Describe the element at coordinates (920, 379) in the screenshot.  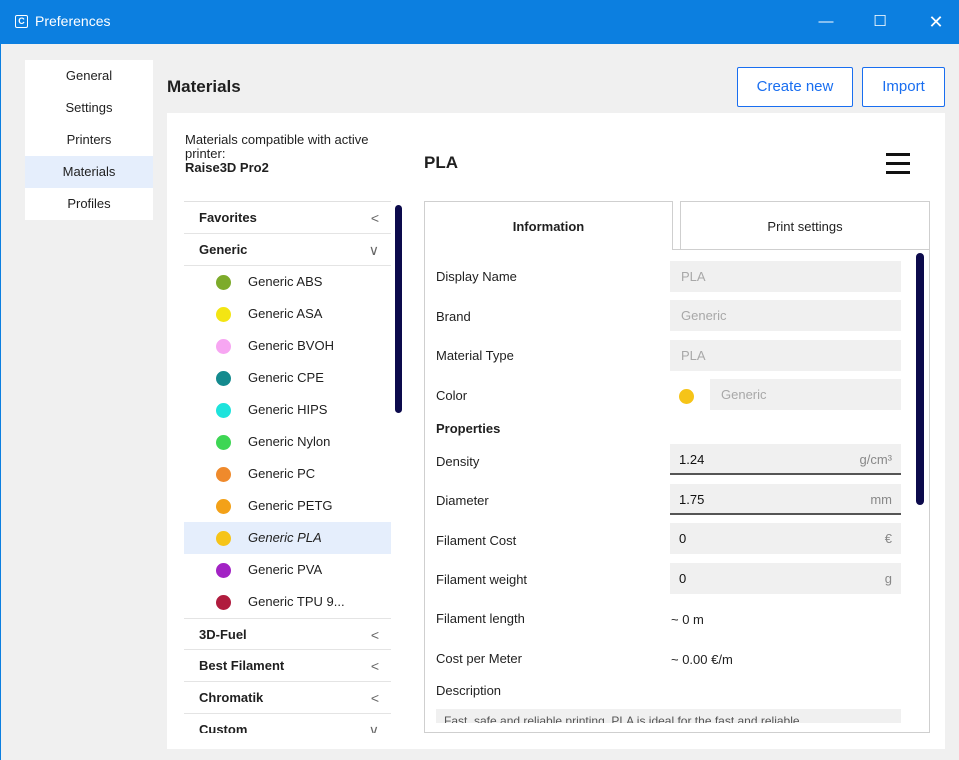
I see `content-scrollbar` at that location.